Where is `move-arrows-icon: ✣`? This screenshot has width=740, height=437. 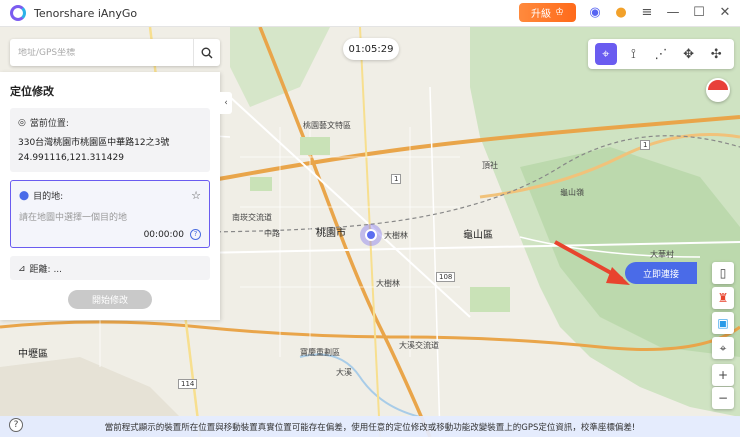
move-arrows-icon: ✣ is located at coordinates (716, 54).